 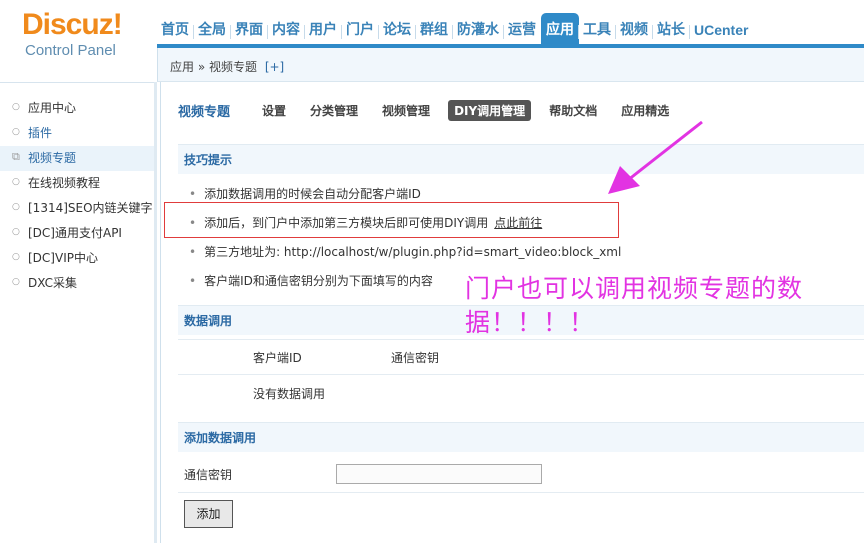 I want to click on logo: Discuz! Control Panel, so click(x=77, y=38).